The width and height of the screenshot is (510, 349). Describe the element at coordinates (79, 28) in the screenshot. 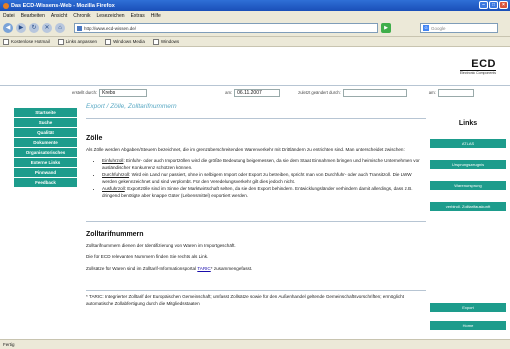

I see `site-icon` at that location.